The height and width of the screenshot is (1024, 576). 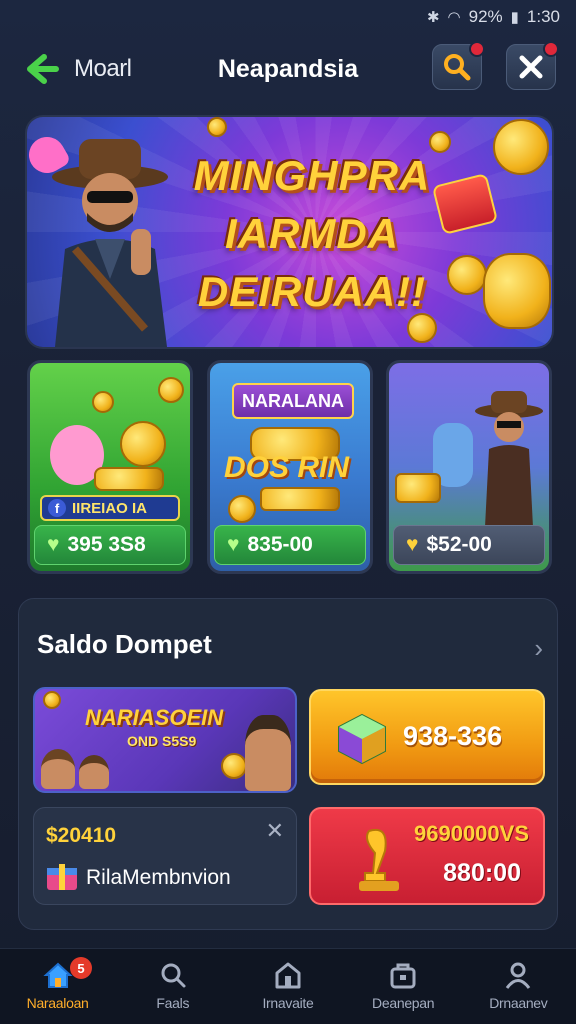 What do you see at coordinates (418, 488) in the screenshot?
I see `gold-bars-icon` at bounding box center [418, 488].